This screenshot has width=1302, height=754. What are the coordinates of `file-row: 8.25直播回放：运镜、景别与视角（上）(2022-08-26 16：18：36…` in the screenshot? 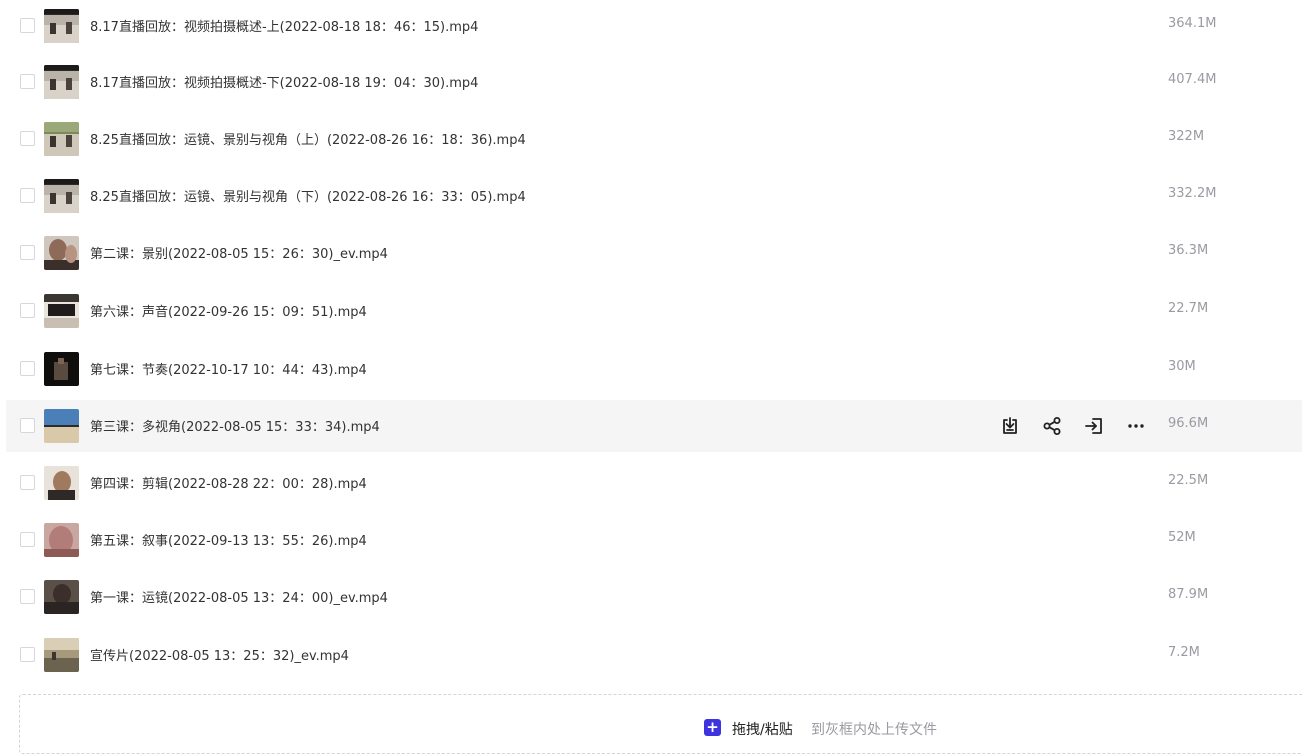 It's located at (654, 139).